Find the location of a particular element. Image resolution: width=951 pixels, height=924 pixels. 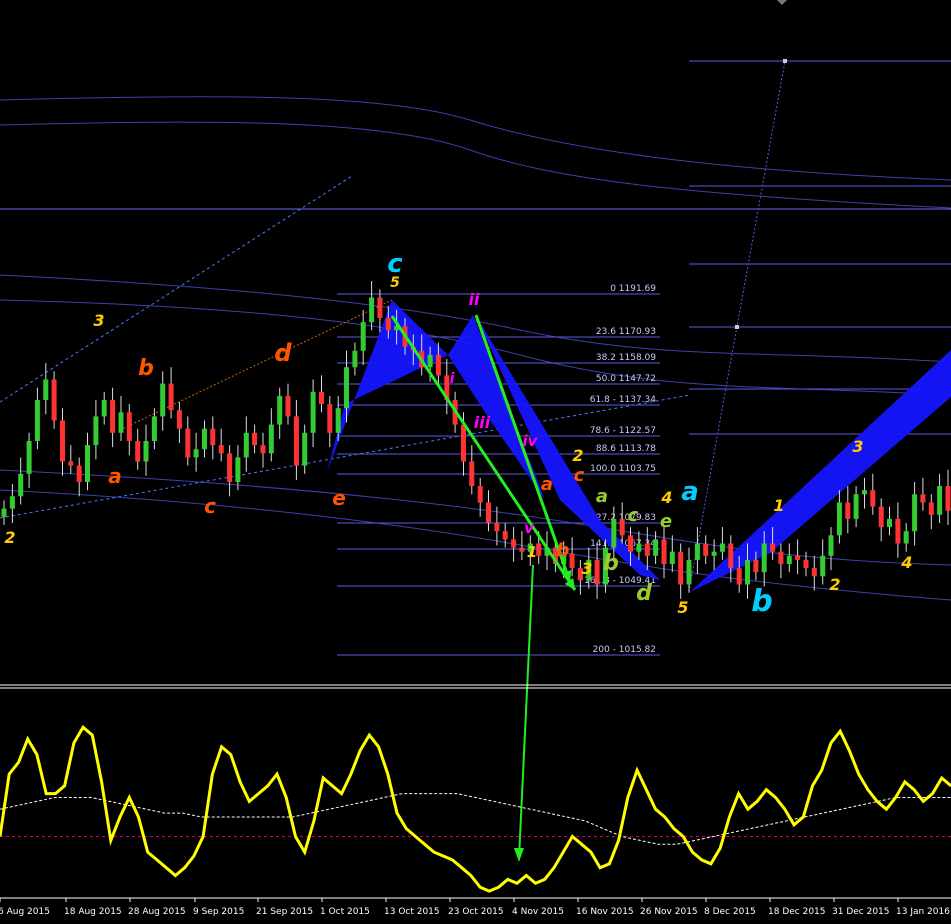

fib-level-label: 38.2 1158.09 is located at coordinates (626, 358).